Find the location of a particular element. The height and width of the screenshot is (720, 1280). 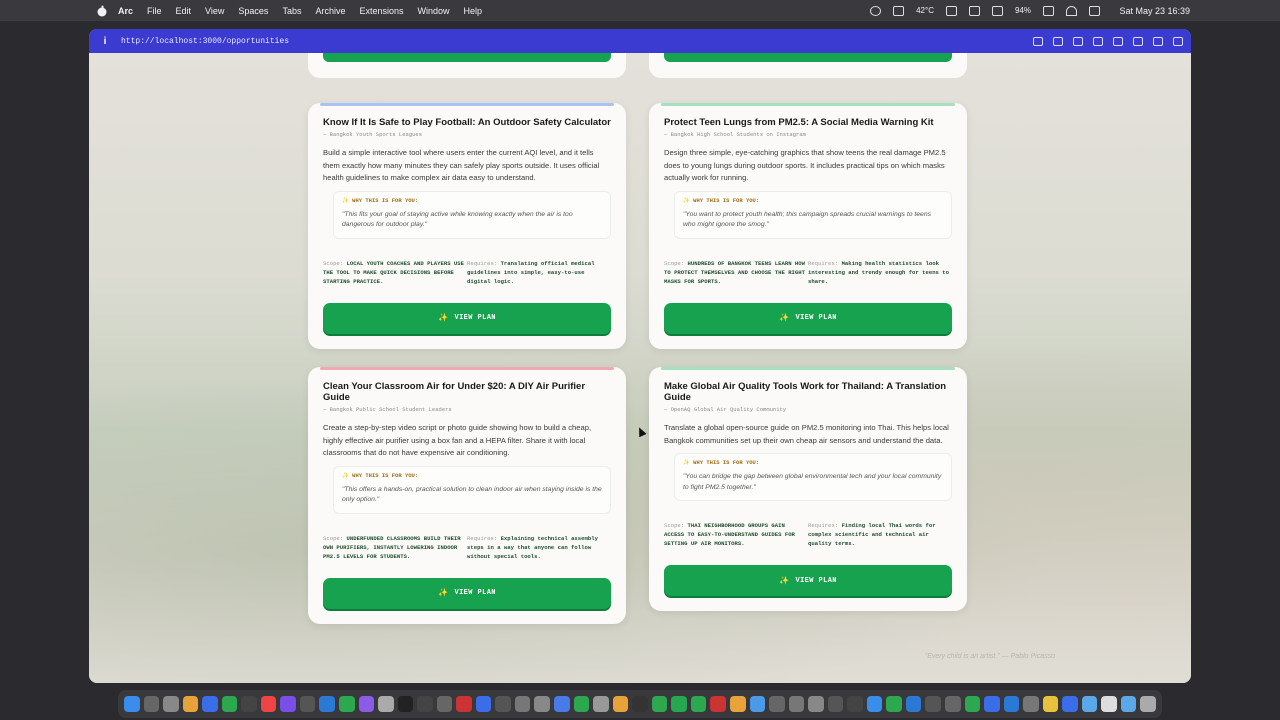

chrome-icon is located at coordinates (268, 704).